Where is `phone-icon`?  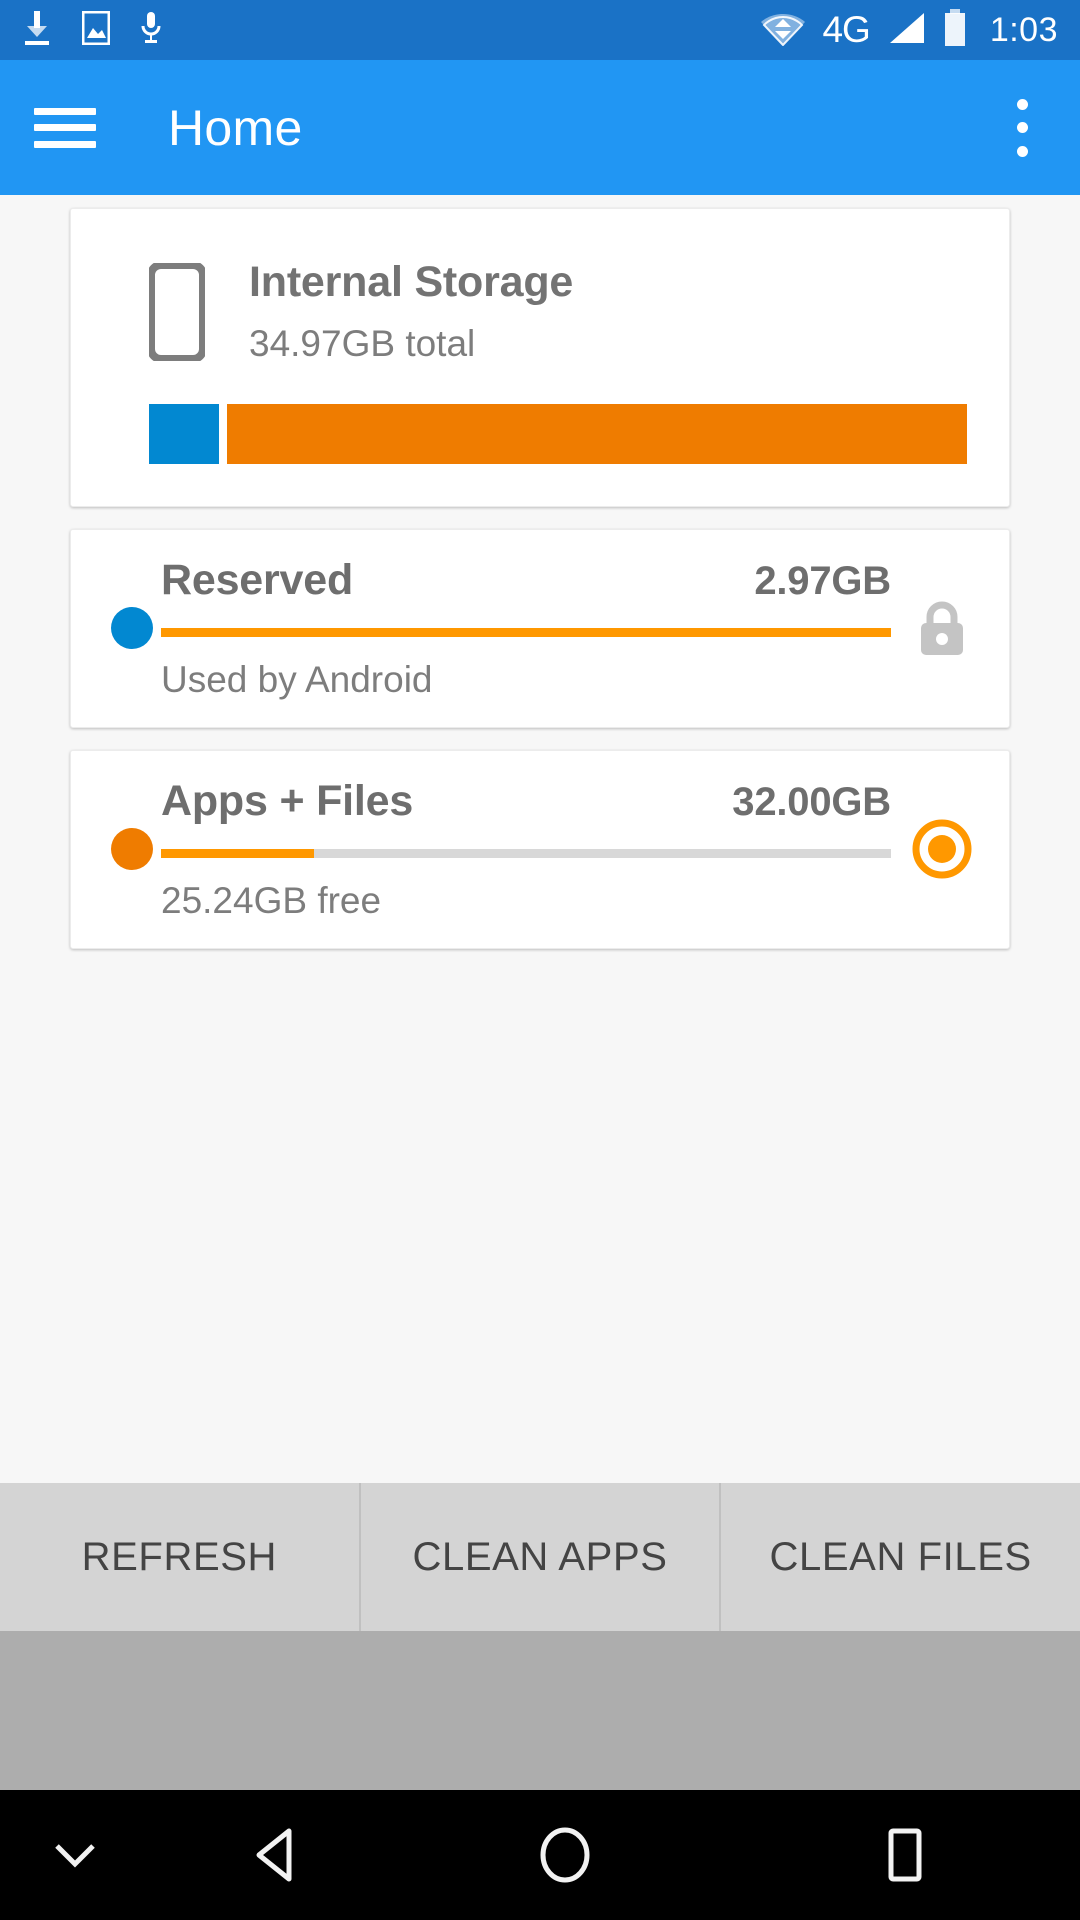
phone-icon is located at coordinates (177, 311).